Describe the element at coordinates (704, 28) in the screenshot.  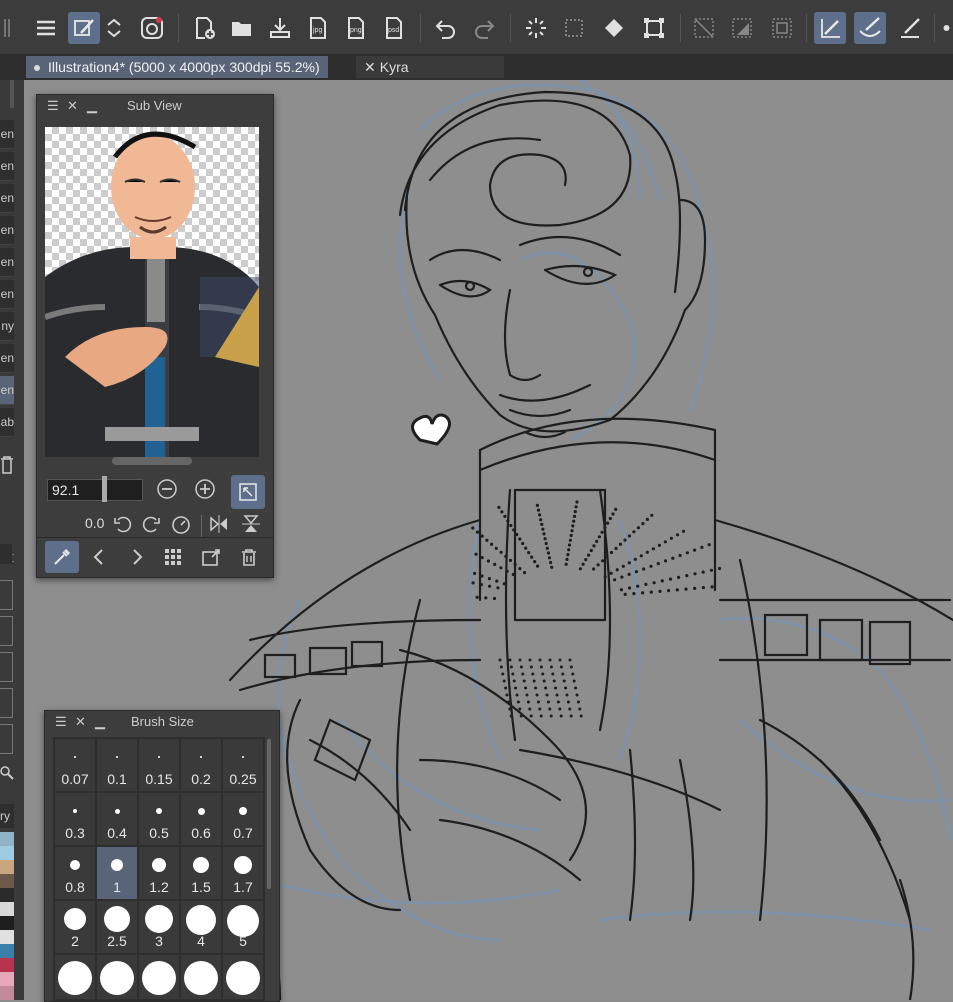
I see `deselect-icon` at that location.